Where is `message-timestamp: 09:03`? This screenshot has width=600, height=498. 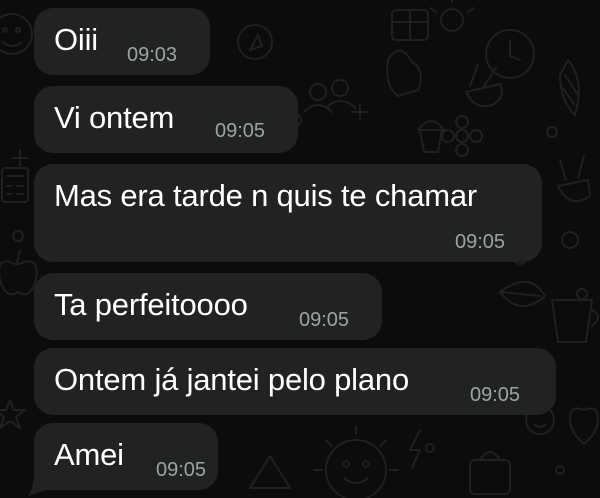
message-timestamp: 09:03 is located at coordinates (152, 55).